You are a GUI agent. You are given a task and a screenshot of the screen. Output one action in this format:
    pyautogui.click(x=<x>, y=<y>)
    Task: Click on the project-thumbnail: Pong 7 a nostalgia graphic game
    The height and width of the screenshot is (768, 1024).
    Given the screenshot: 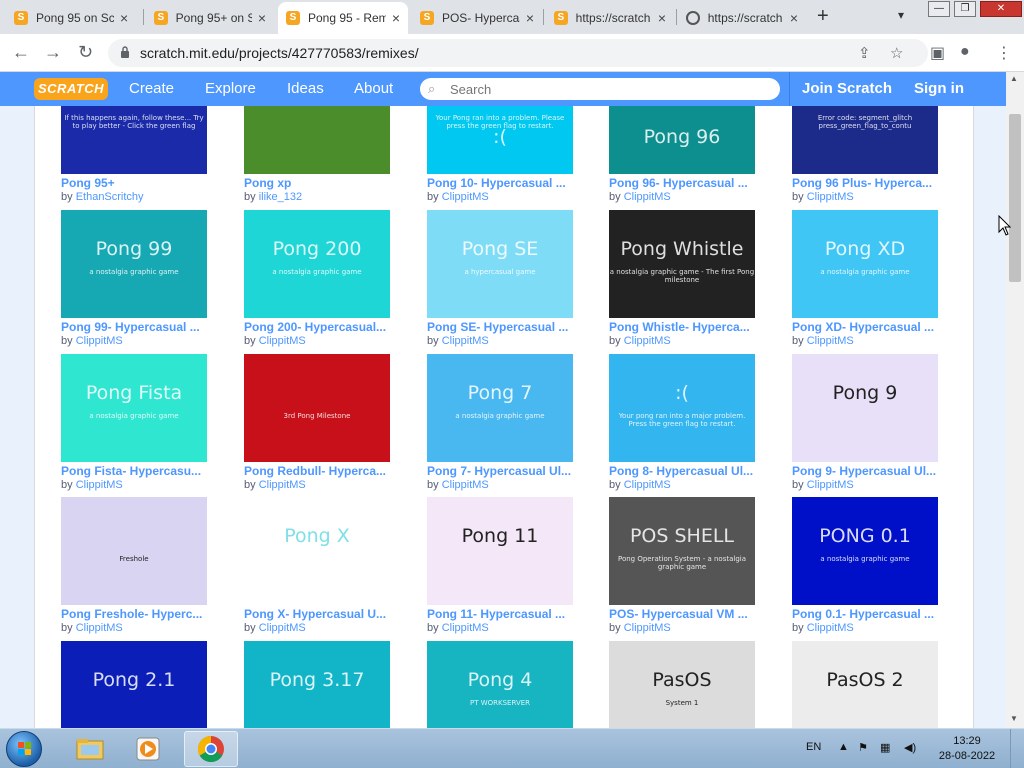 What is the action you would take?
    pyautogui.click(x=500, y=408)
    